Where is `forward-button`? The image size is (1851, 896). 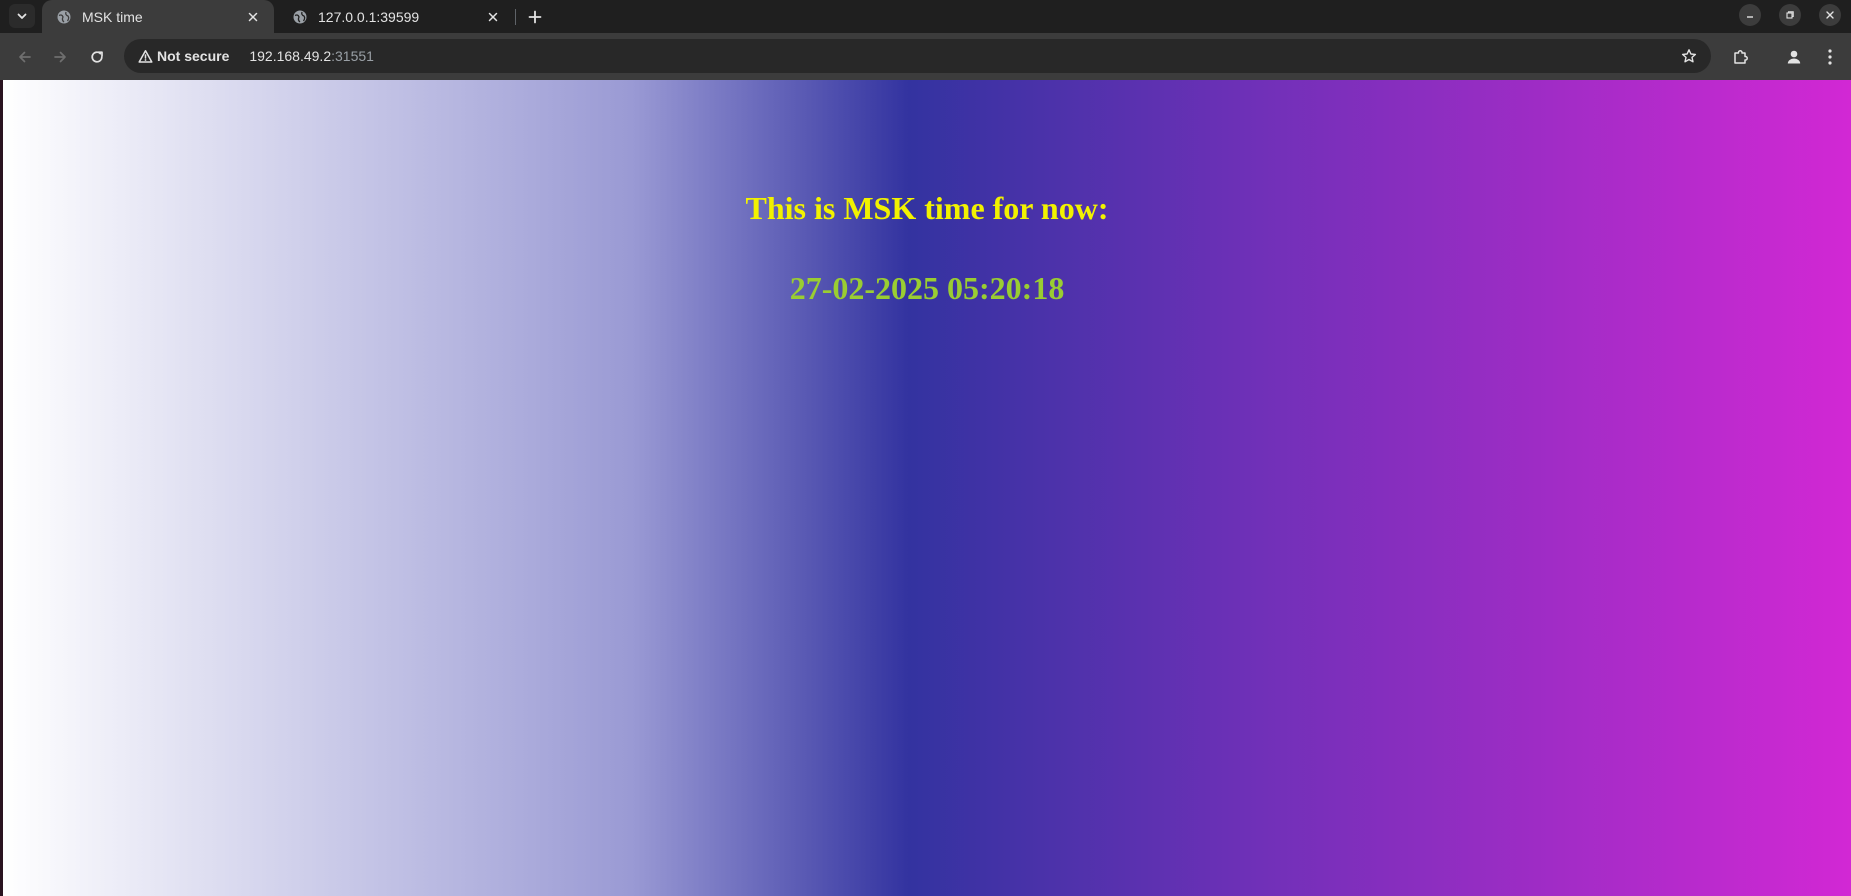
forward-button is located at coordinates (60, 57).